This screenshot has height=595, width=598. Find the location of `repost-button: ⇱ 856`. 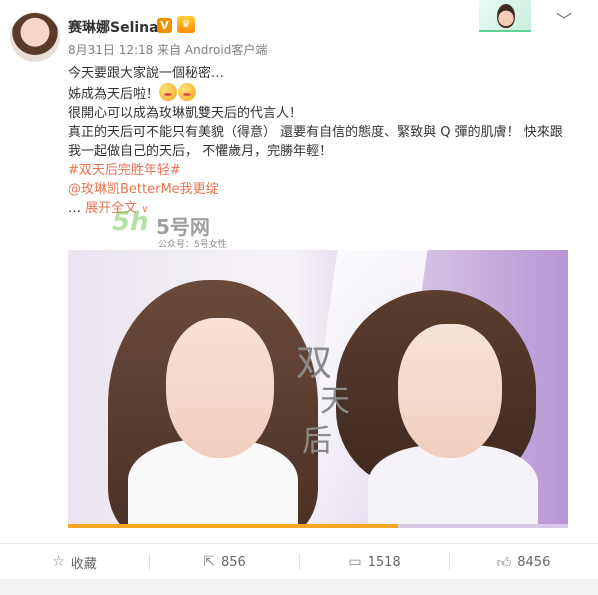

repost-button: ⇱ 856 is located at coordinates (224, 562).